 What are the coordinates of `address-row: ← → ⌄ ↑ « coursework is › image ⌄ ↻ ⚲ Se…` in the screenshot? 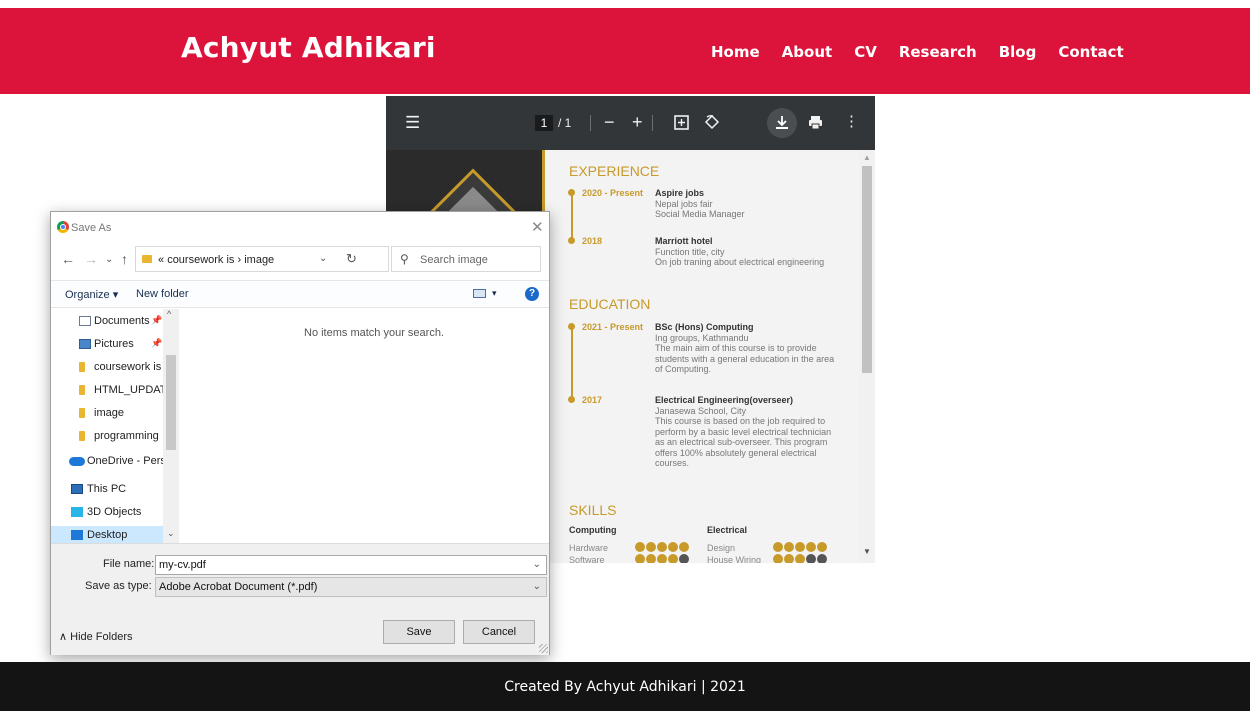 It's located at (300, 259).